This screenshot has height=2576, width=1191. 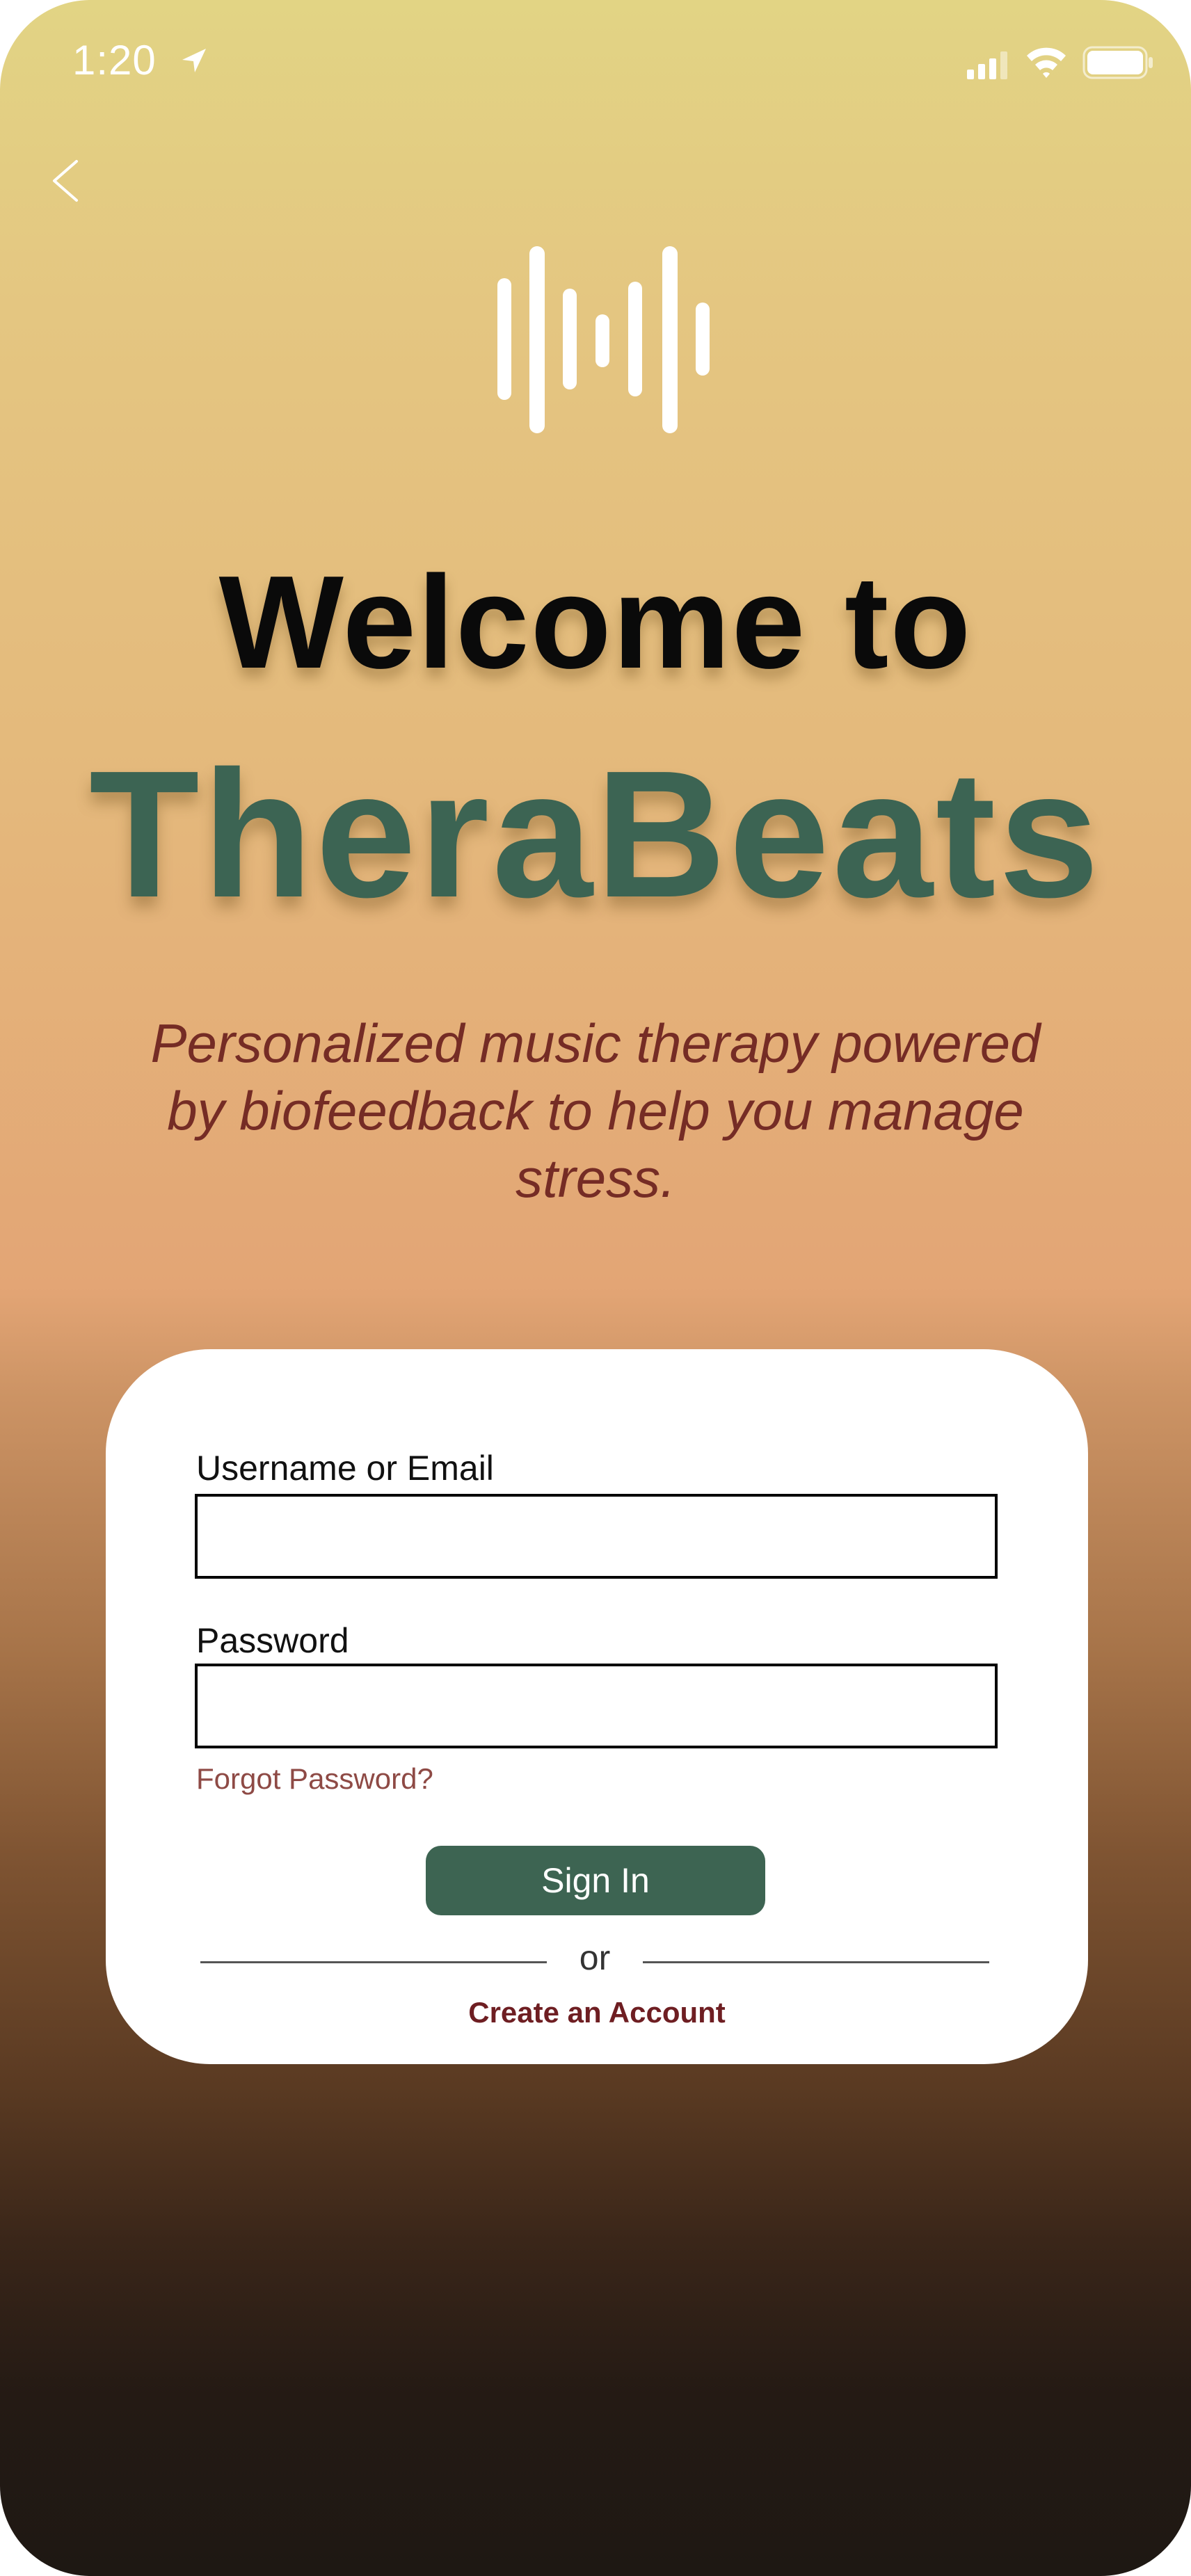 I want to click on battery-icon, so click(x=1118, y=62).